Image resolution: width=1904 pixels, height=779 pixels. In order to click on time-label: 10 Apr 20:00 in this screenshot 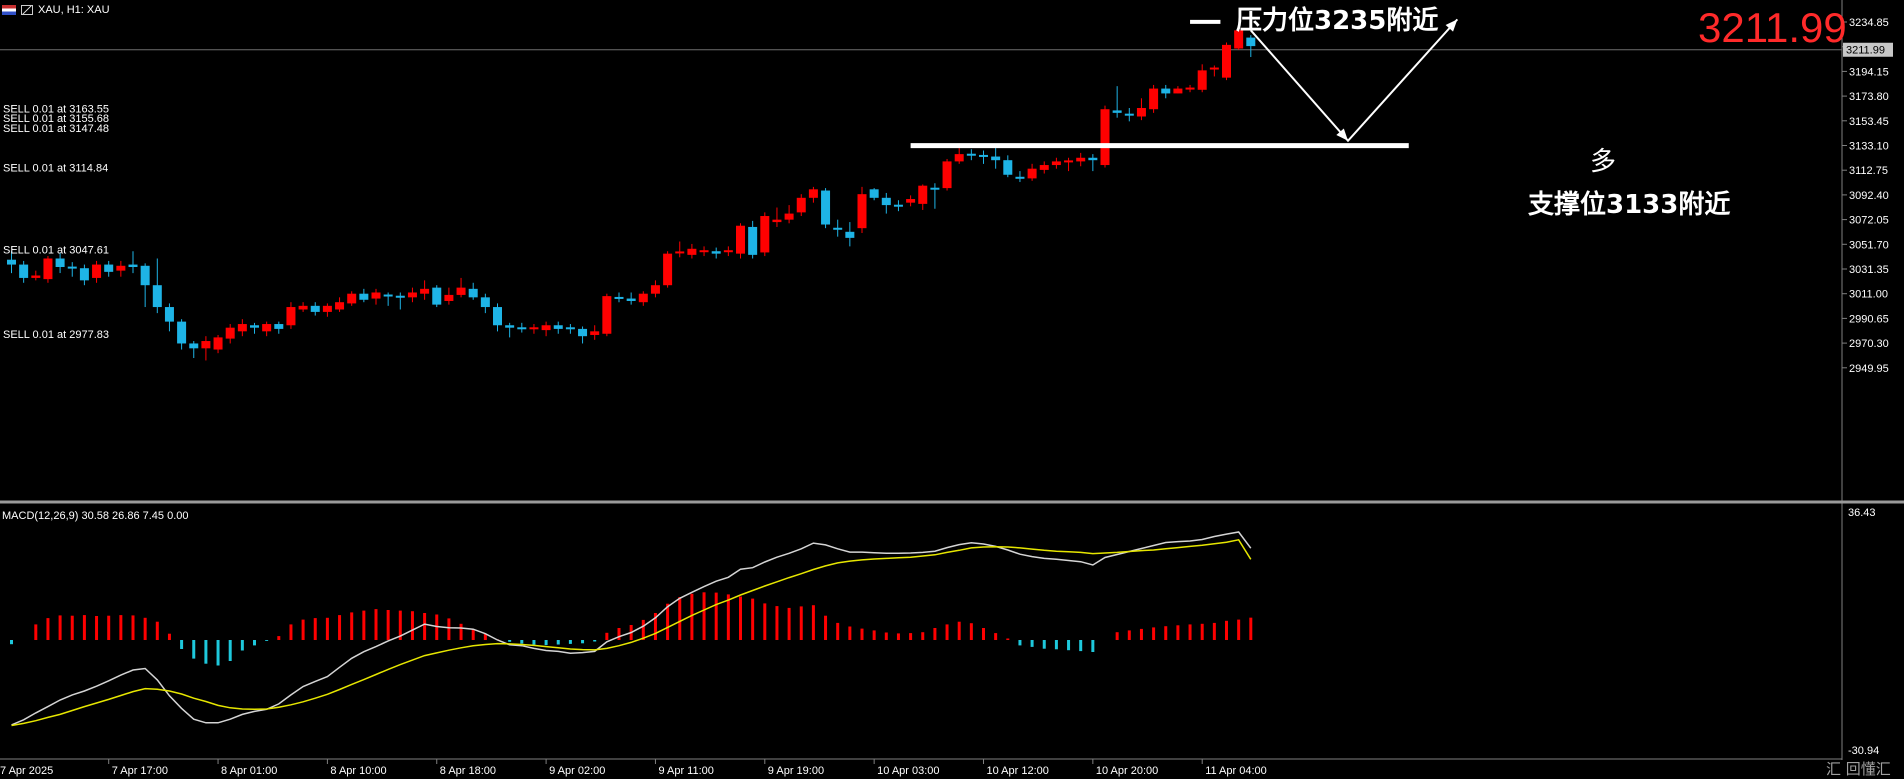, I will do `click(1127, 771)`.